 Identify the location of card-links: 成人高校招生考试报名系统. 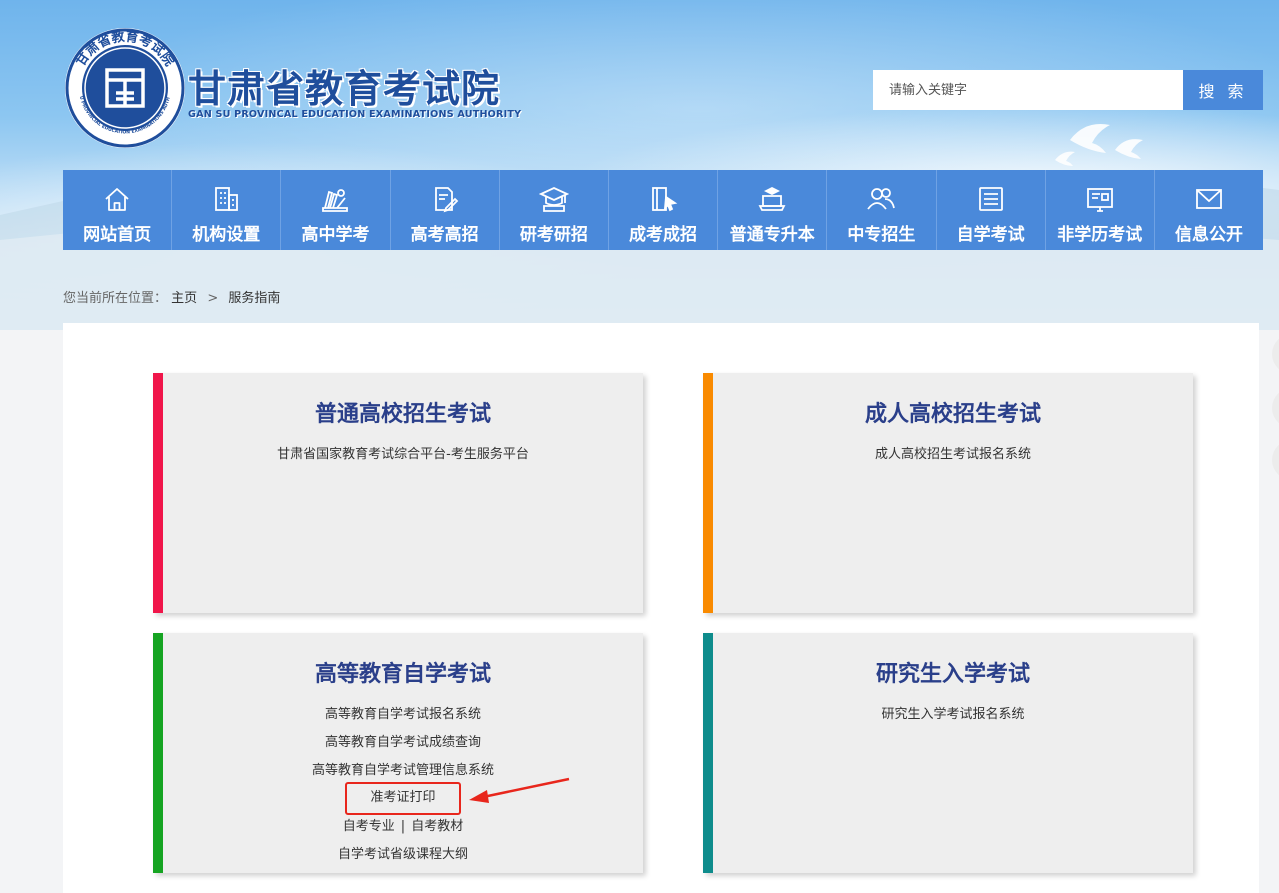
(953, 455).